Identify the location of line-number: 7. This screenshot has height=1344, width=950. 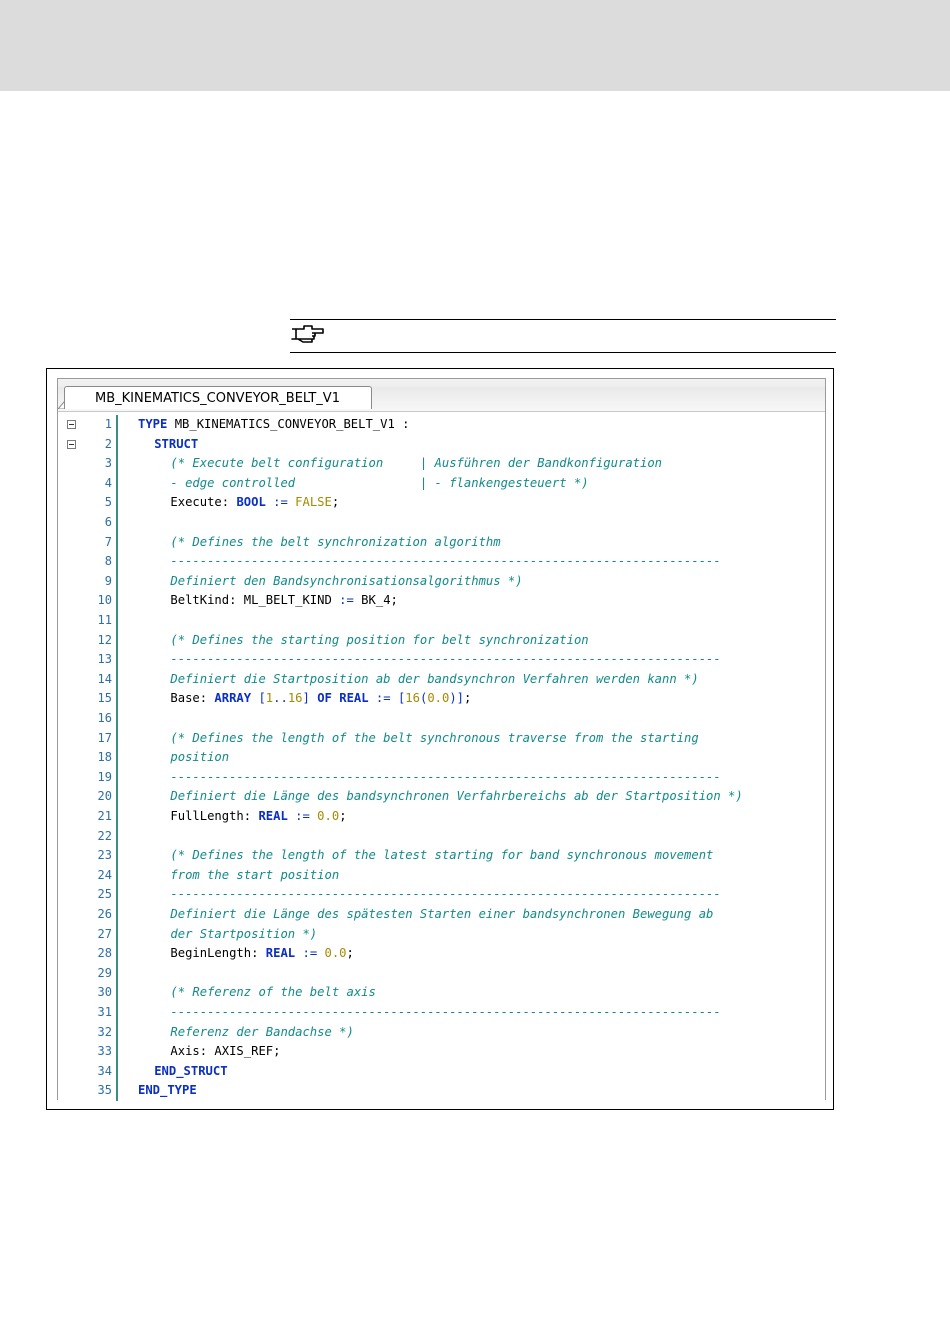
(108, 541).